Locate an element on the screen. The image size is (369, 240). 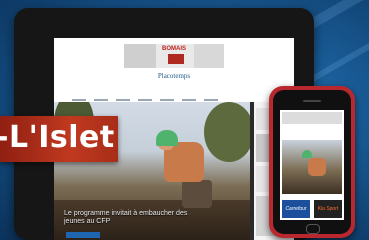
top-ad-banner: BOMAIS is located at coordinates (174, 56).